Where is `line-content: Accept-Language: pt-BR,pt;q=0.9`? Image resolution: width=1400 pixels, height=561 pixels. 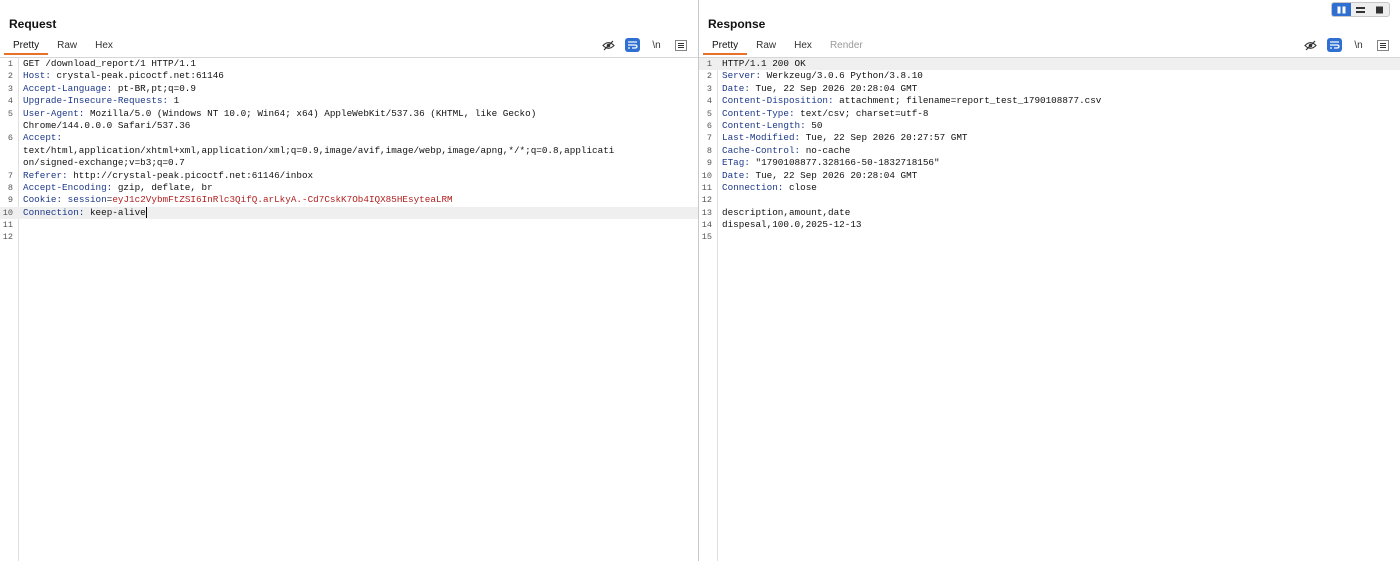 line-content: Accept-Language: pt-BR,pt;q=0.9 is located at coordinates (109, 89).